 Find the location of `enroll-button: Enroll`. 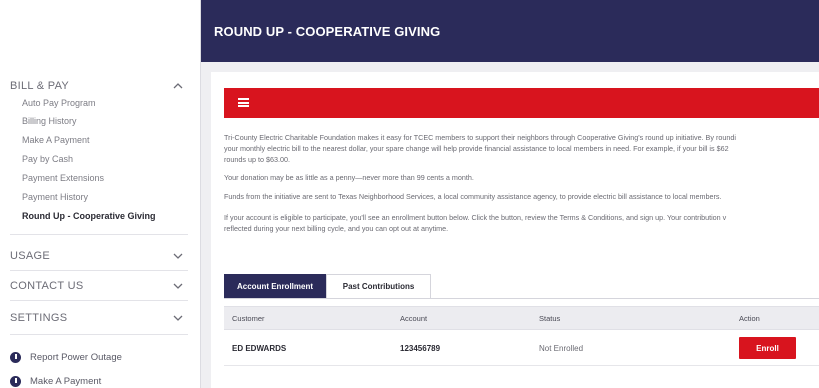

enroll-button: Enroll is located at coordinates (767, 348).